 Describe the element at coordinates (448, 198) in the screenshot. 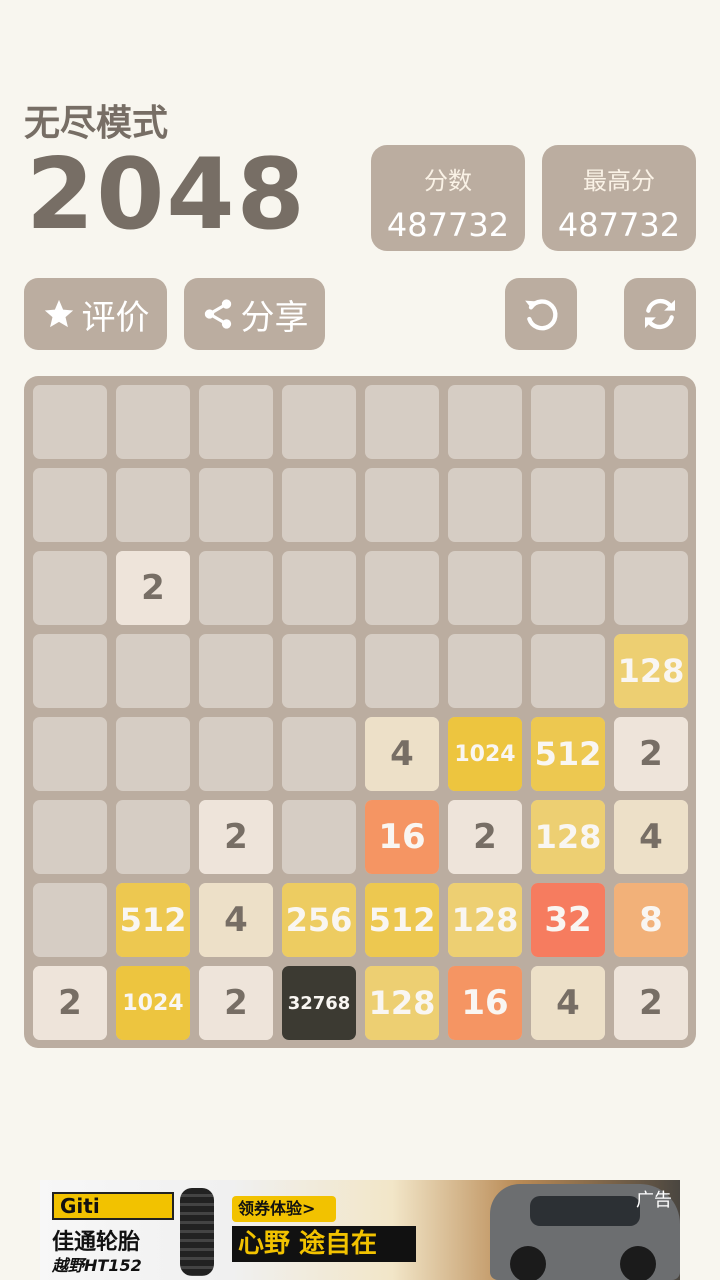

I see `score-box: 分数 487732` at that location.